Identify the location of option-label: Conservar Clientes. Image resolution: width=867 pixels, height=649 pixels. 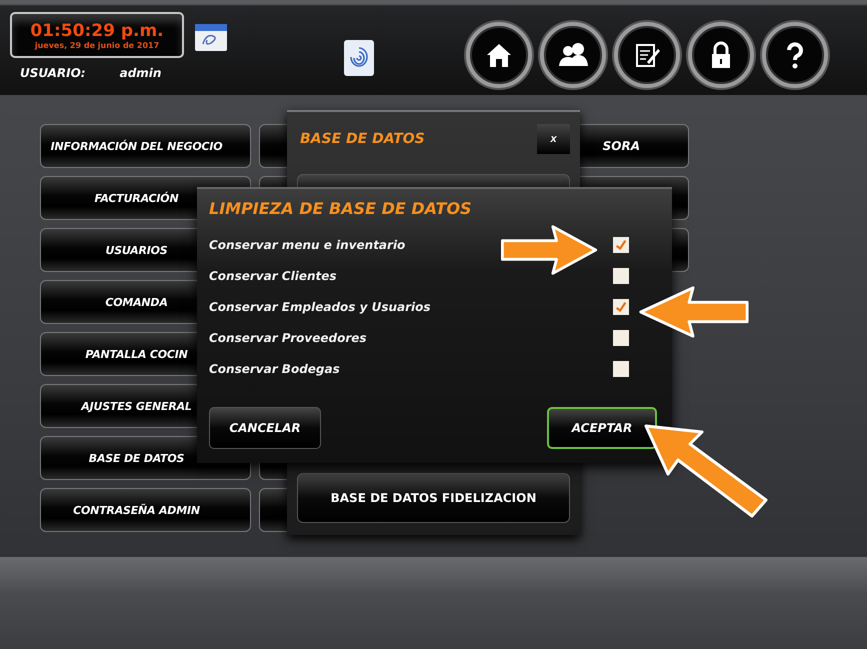
(273, 276).